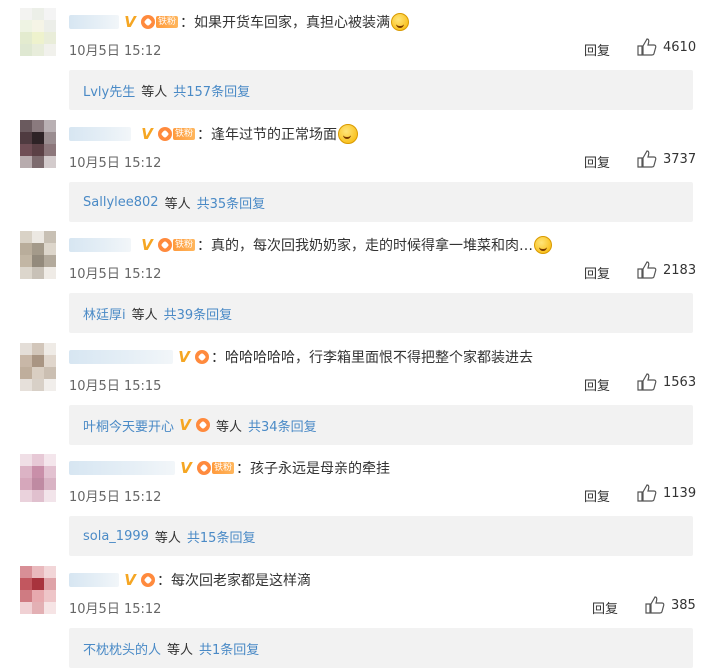 This screenshot has width=714, height=668. Describe the element at coordinates (122, 648) in the screenshot. I see `subreply-user-link: 不枕枕头的人` at that location.